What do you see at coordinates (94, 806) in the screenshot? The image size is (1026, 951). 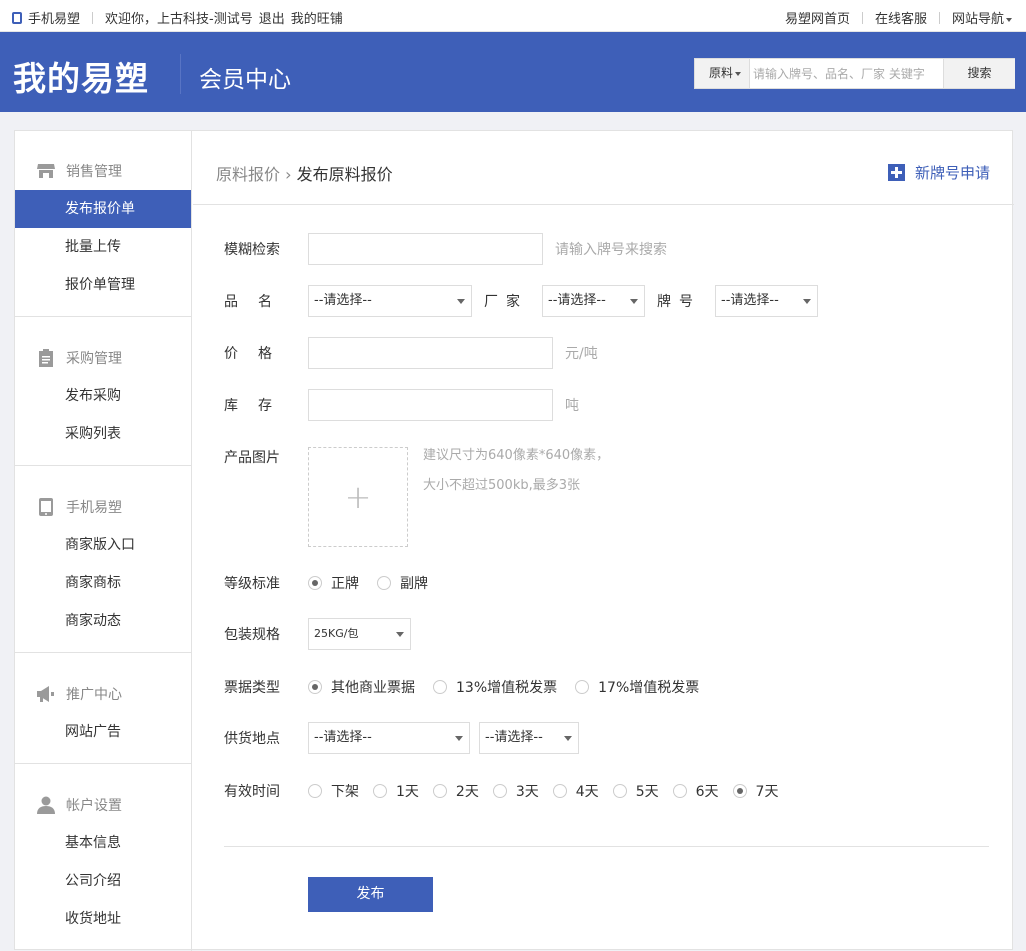 I see `sidebar-group-label: 帐户设置` at bounding box center [94, 806].